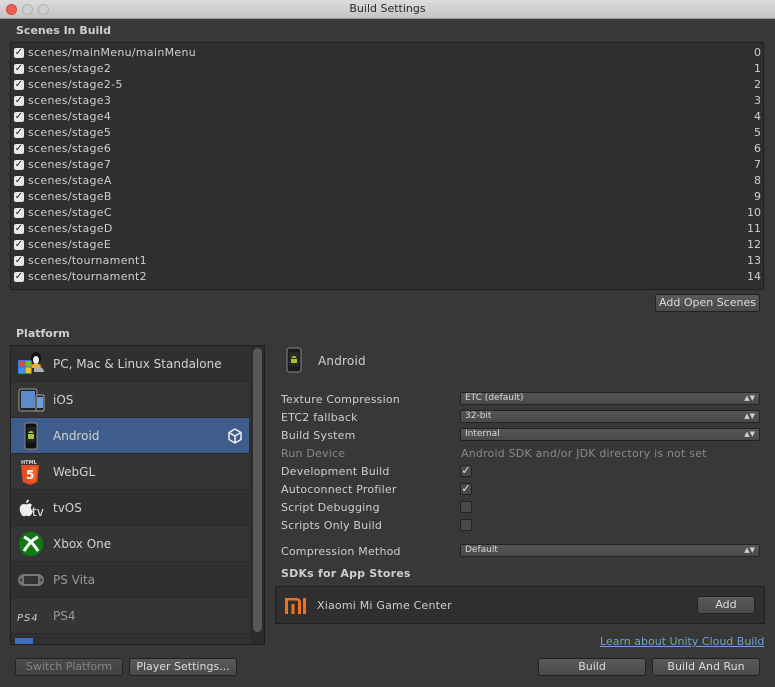 This screenshot has width=775, height=687. I want to click on platform-item-xbox-one: Xbox One, so click(130, 544).